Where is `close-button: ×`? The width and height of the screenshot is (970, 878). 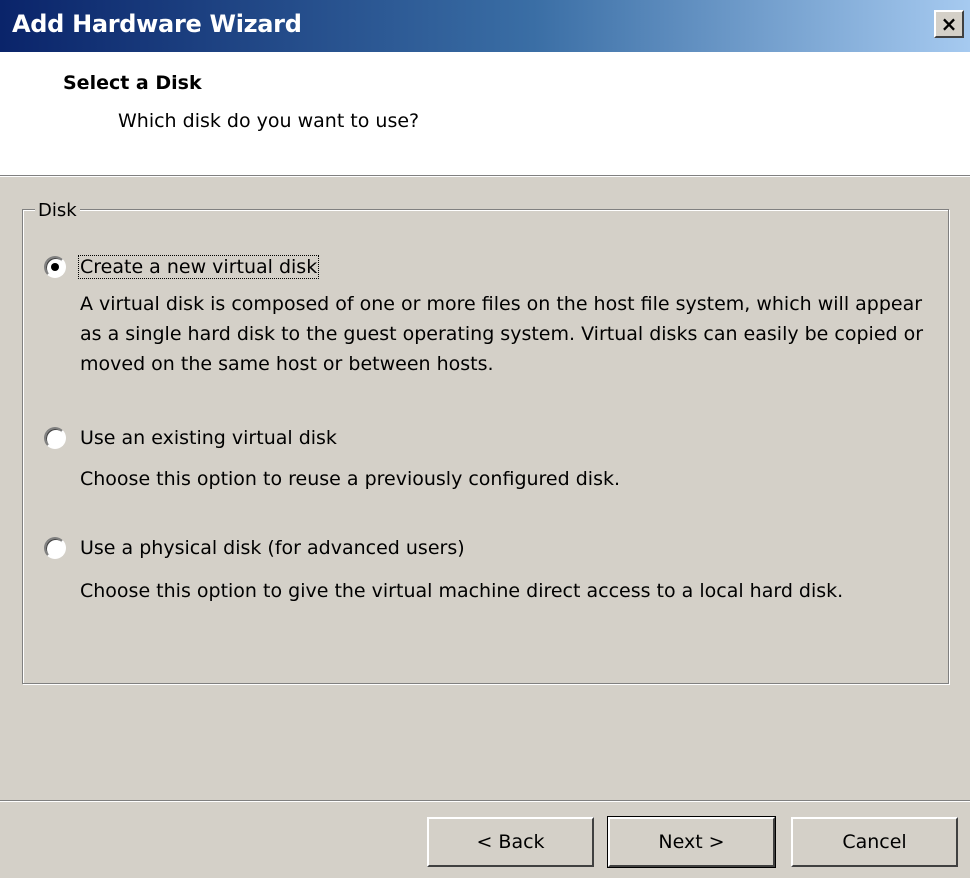 close-button: × is located at coordinates (949, 24).